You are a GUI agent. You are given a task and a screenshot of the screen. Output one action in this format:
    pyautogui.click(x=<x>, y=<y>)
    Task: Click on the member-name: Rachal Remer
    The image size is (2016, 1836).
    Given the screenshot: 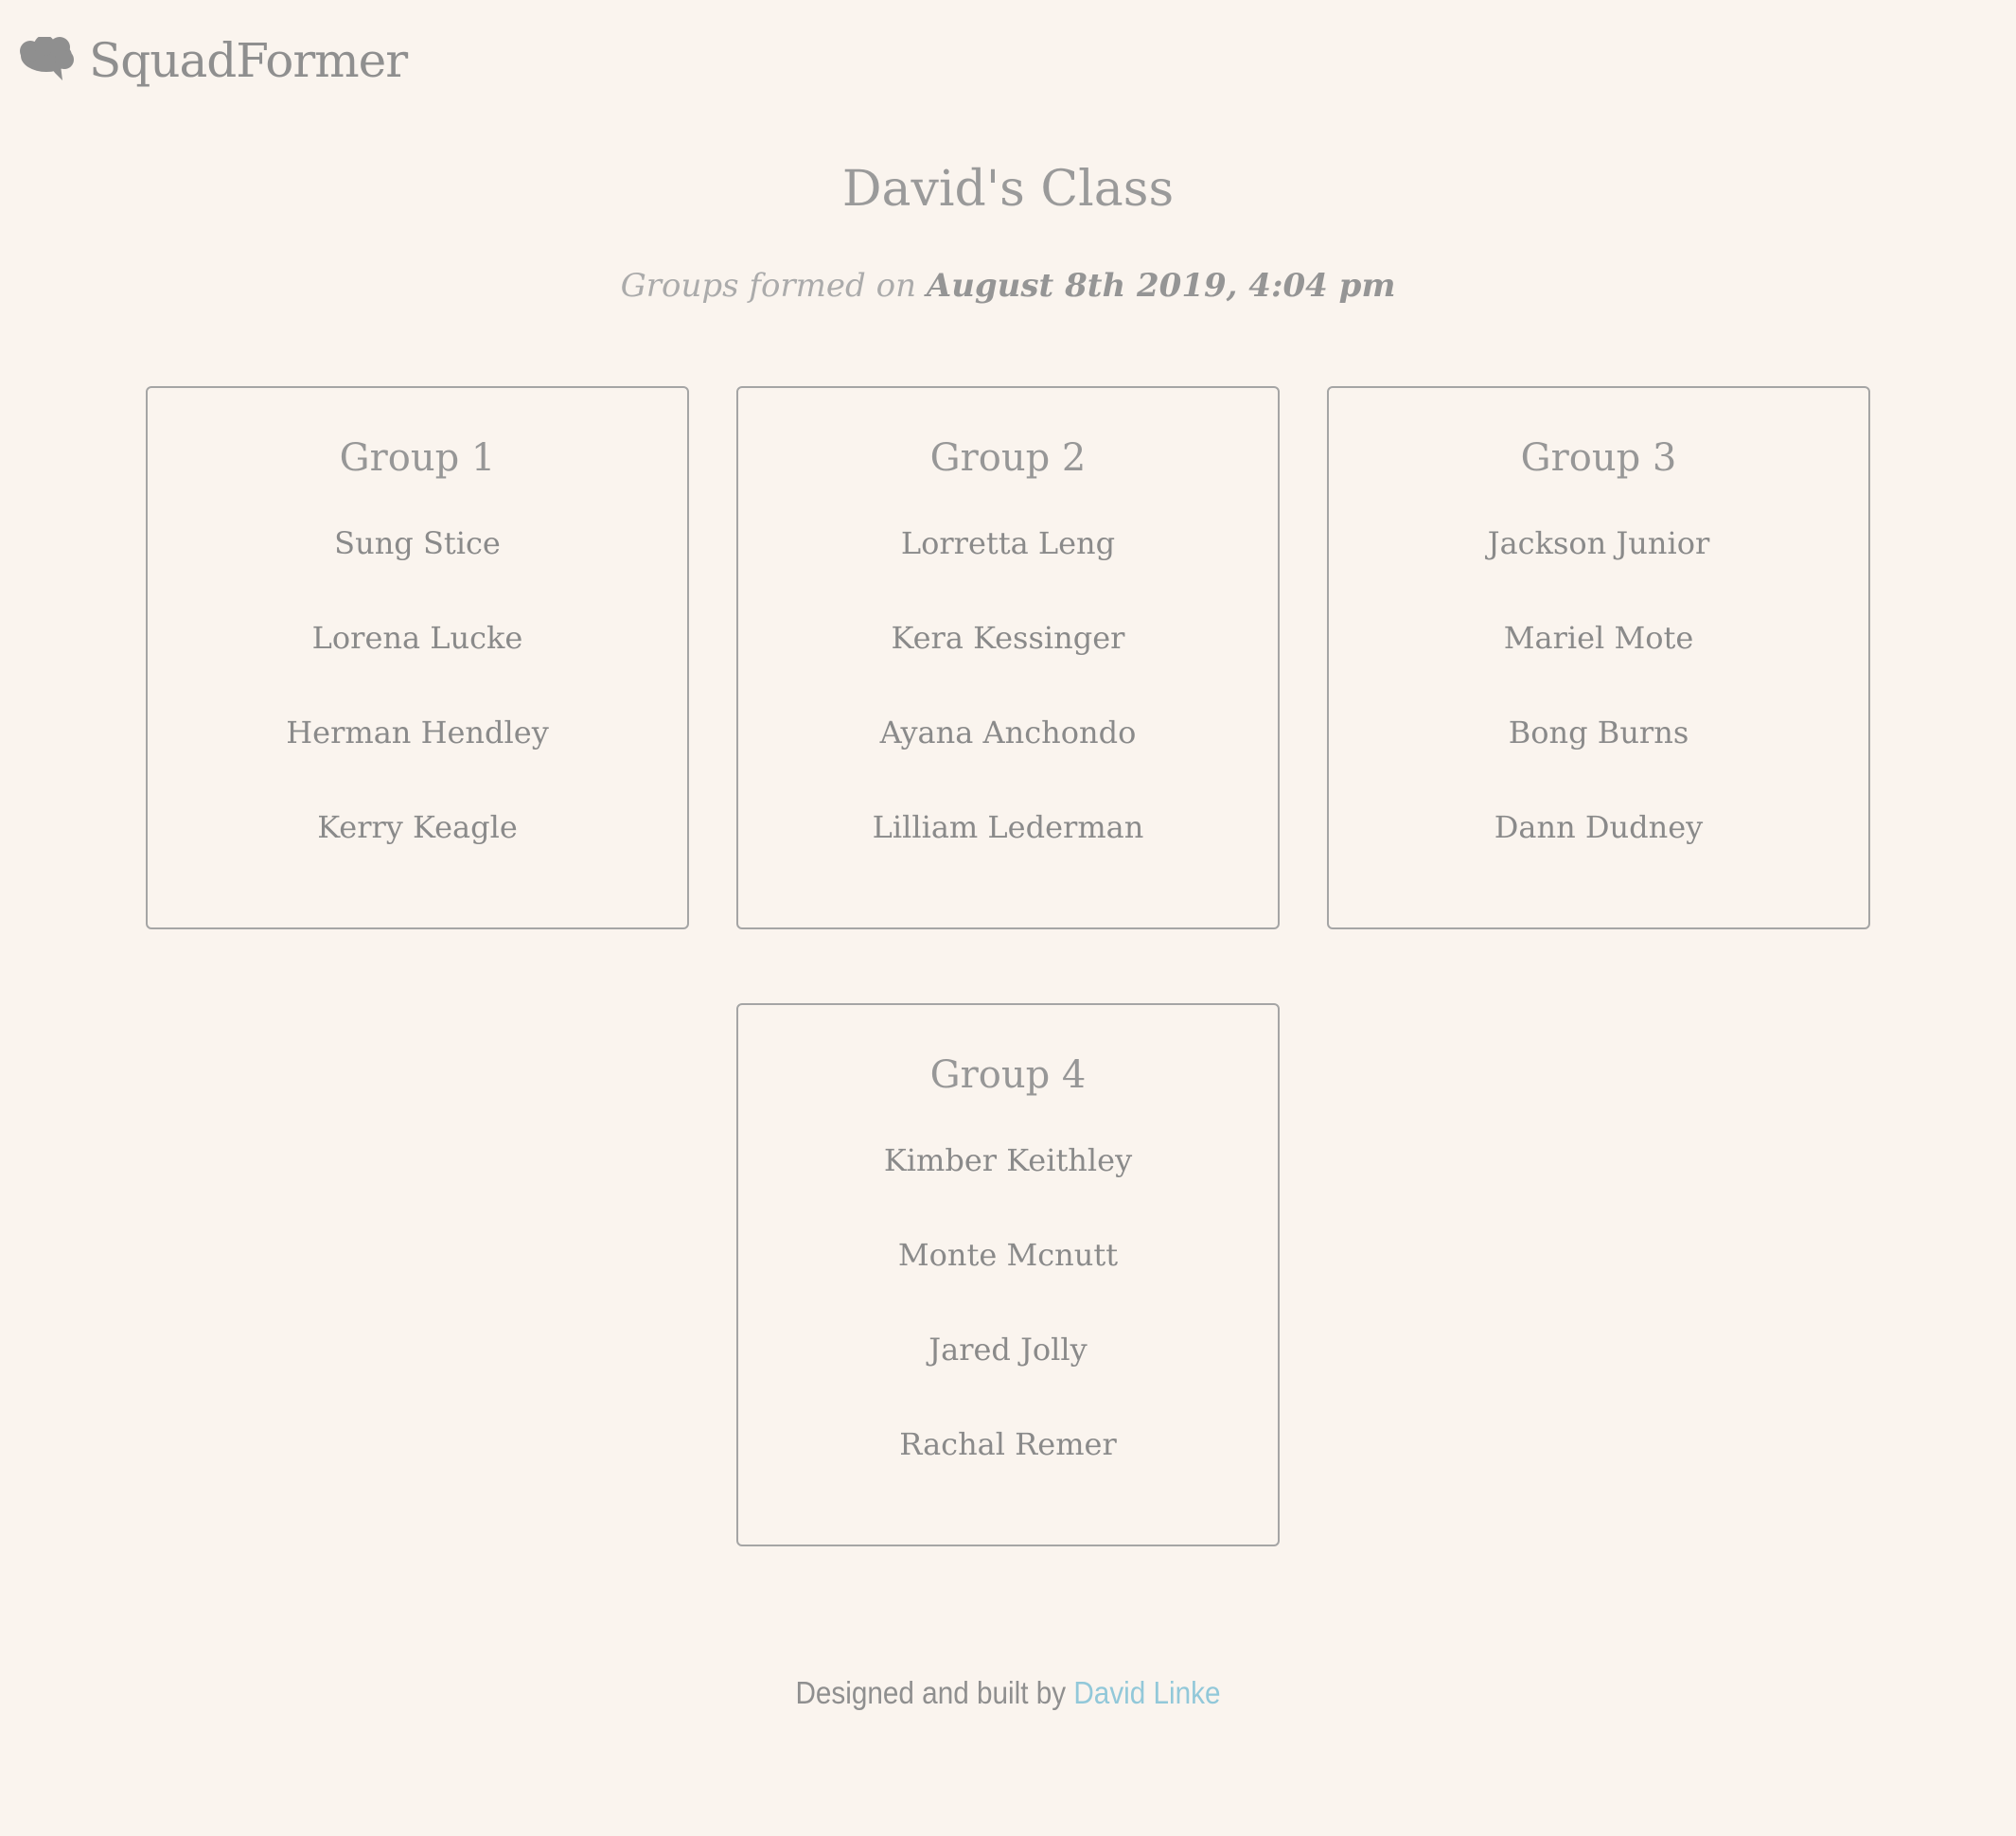 What is the action you would take?
    pyautogui.click(x=1008, y=1444)
    